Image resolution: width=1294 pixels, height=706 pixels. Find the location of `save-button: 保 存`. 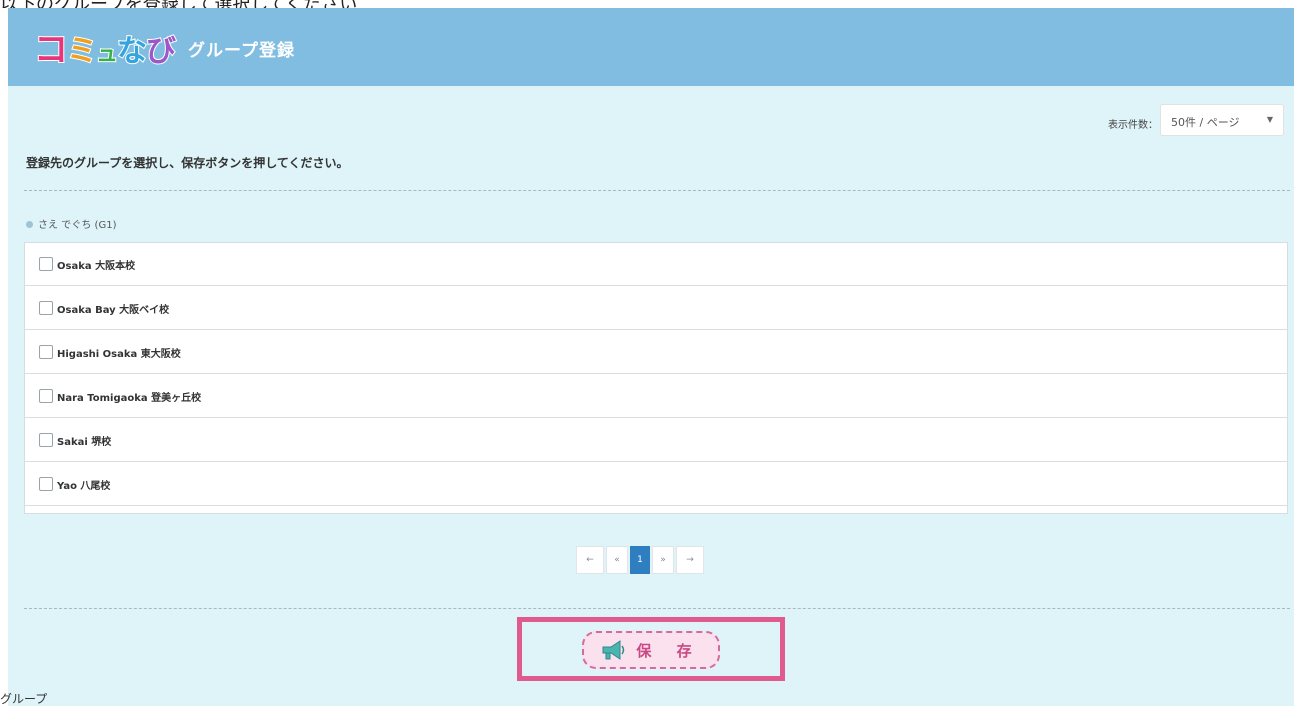

save-button: 保 存 is located at coordinates (651, 650).